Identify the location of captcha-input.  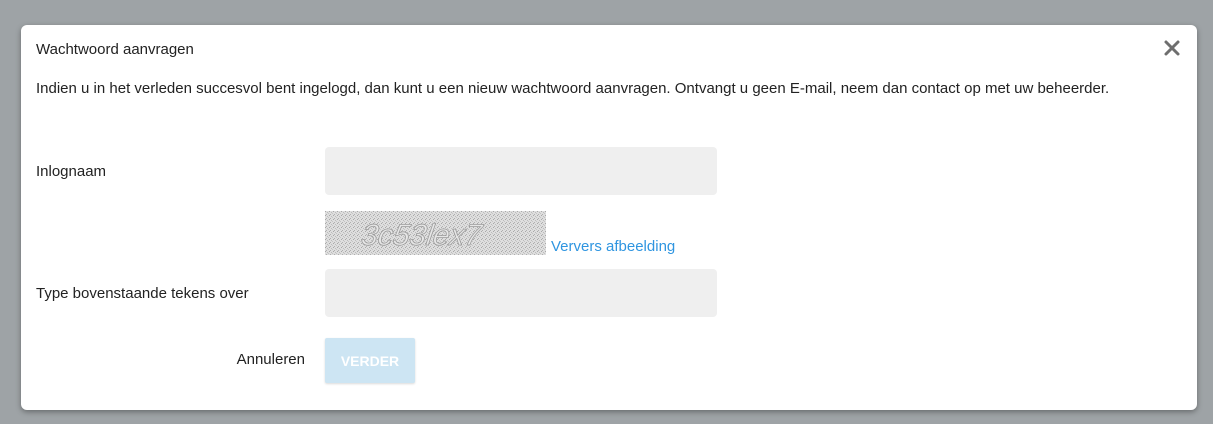
(521, 293).